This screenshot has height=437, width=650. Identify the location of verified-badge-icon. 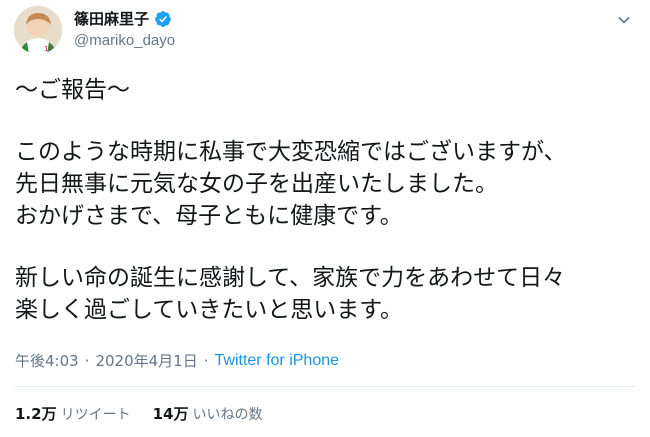
(163, 19).